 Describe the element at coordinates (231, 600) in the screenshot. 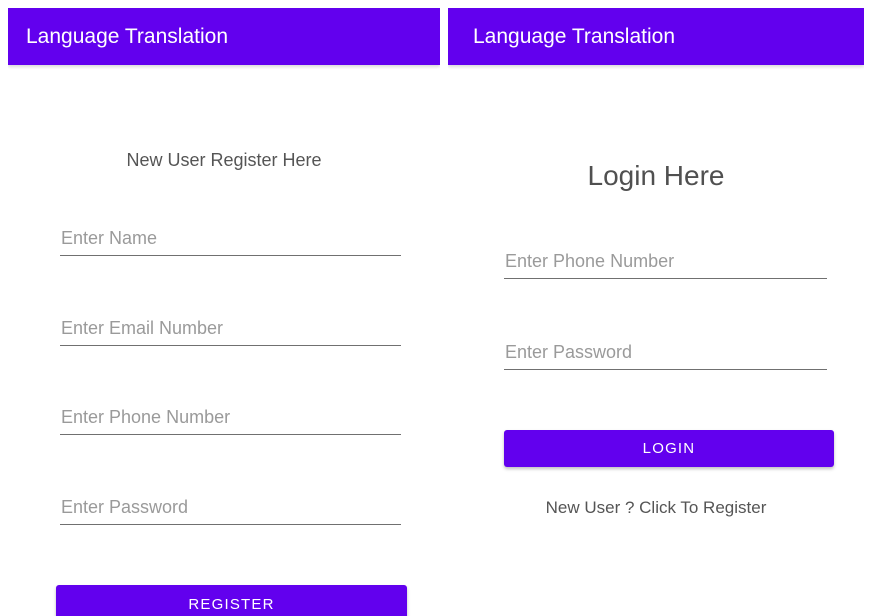

I see `register-button: REGISTER` at that location.